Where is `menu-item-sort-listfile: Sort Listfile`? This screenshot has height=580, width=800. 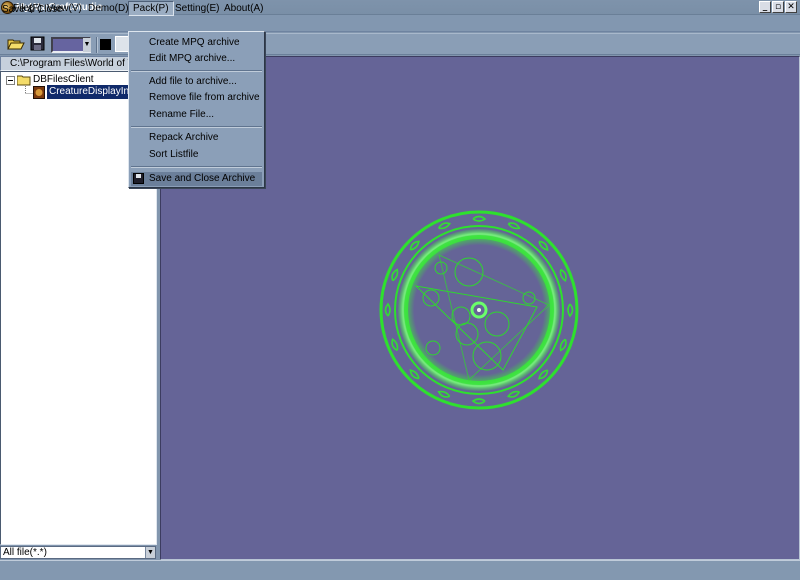 menu-item-sort-listfile: Sort Listfile is located at coordinates (173, 155).